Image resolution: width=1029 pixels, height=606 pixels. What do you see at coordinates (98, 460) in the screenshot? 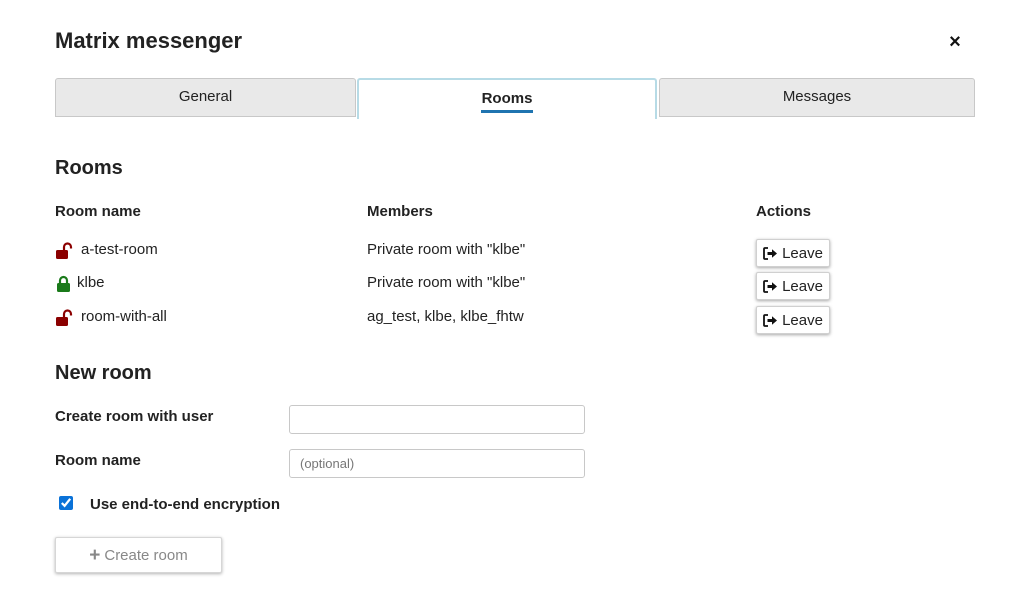
I see `room-name-label: Room name` at bounding box center [98, 460].